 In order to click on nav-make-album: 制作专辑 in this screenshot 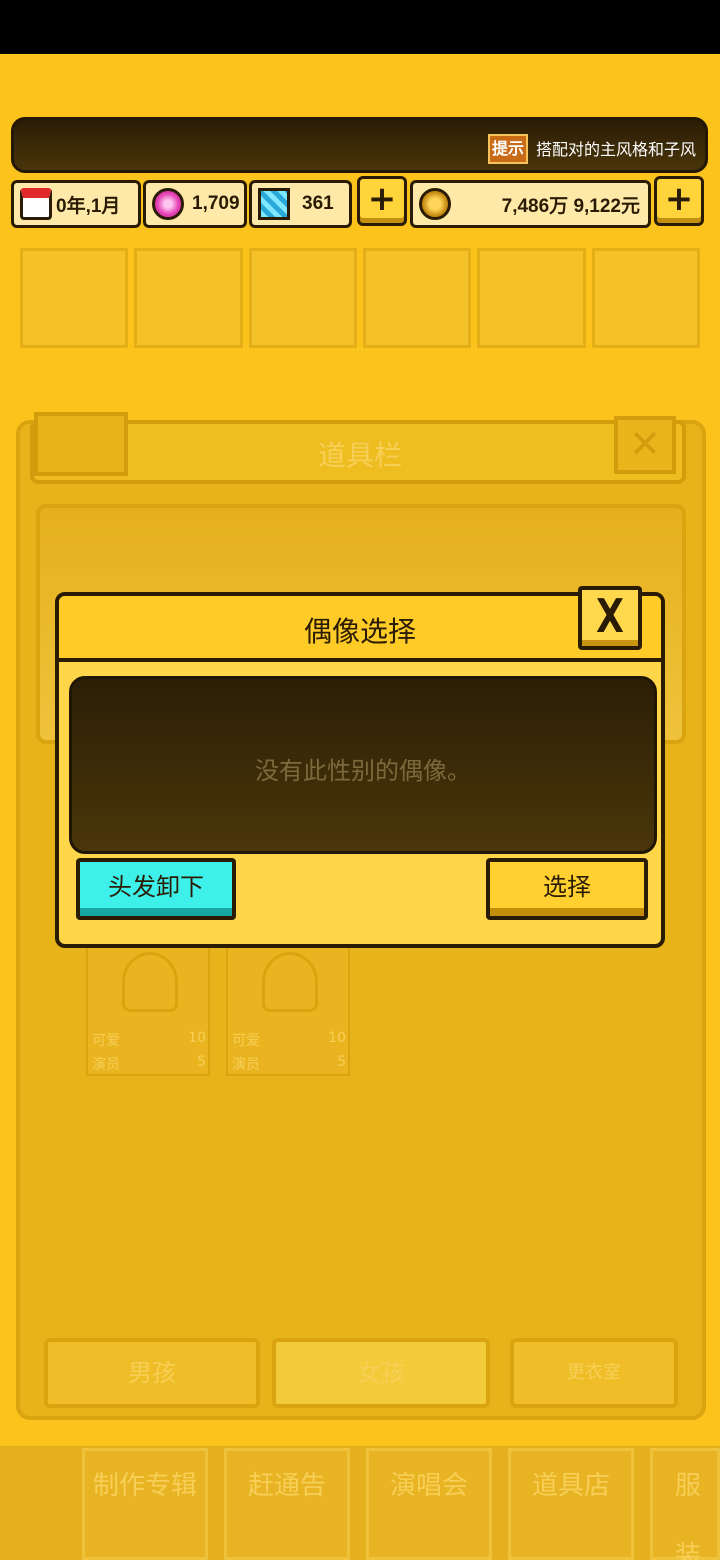, I will do `click(145, 1504)`.